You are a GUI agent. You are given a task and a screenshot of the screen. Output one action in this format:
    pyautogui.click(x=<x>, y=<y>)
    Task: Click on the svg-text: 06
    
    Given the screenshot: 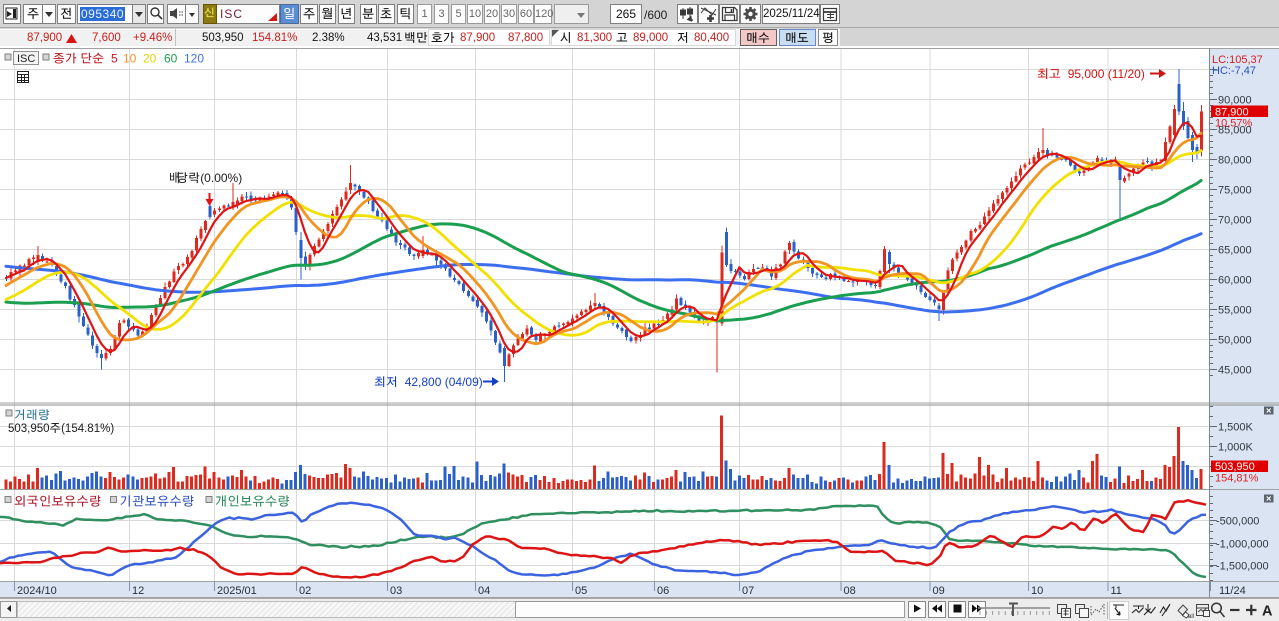 What is the action you would take?
    pyautogui.click(x=663, y=591)
    